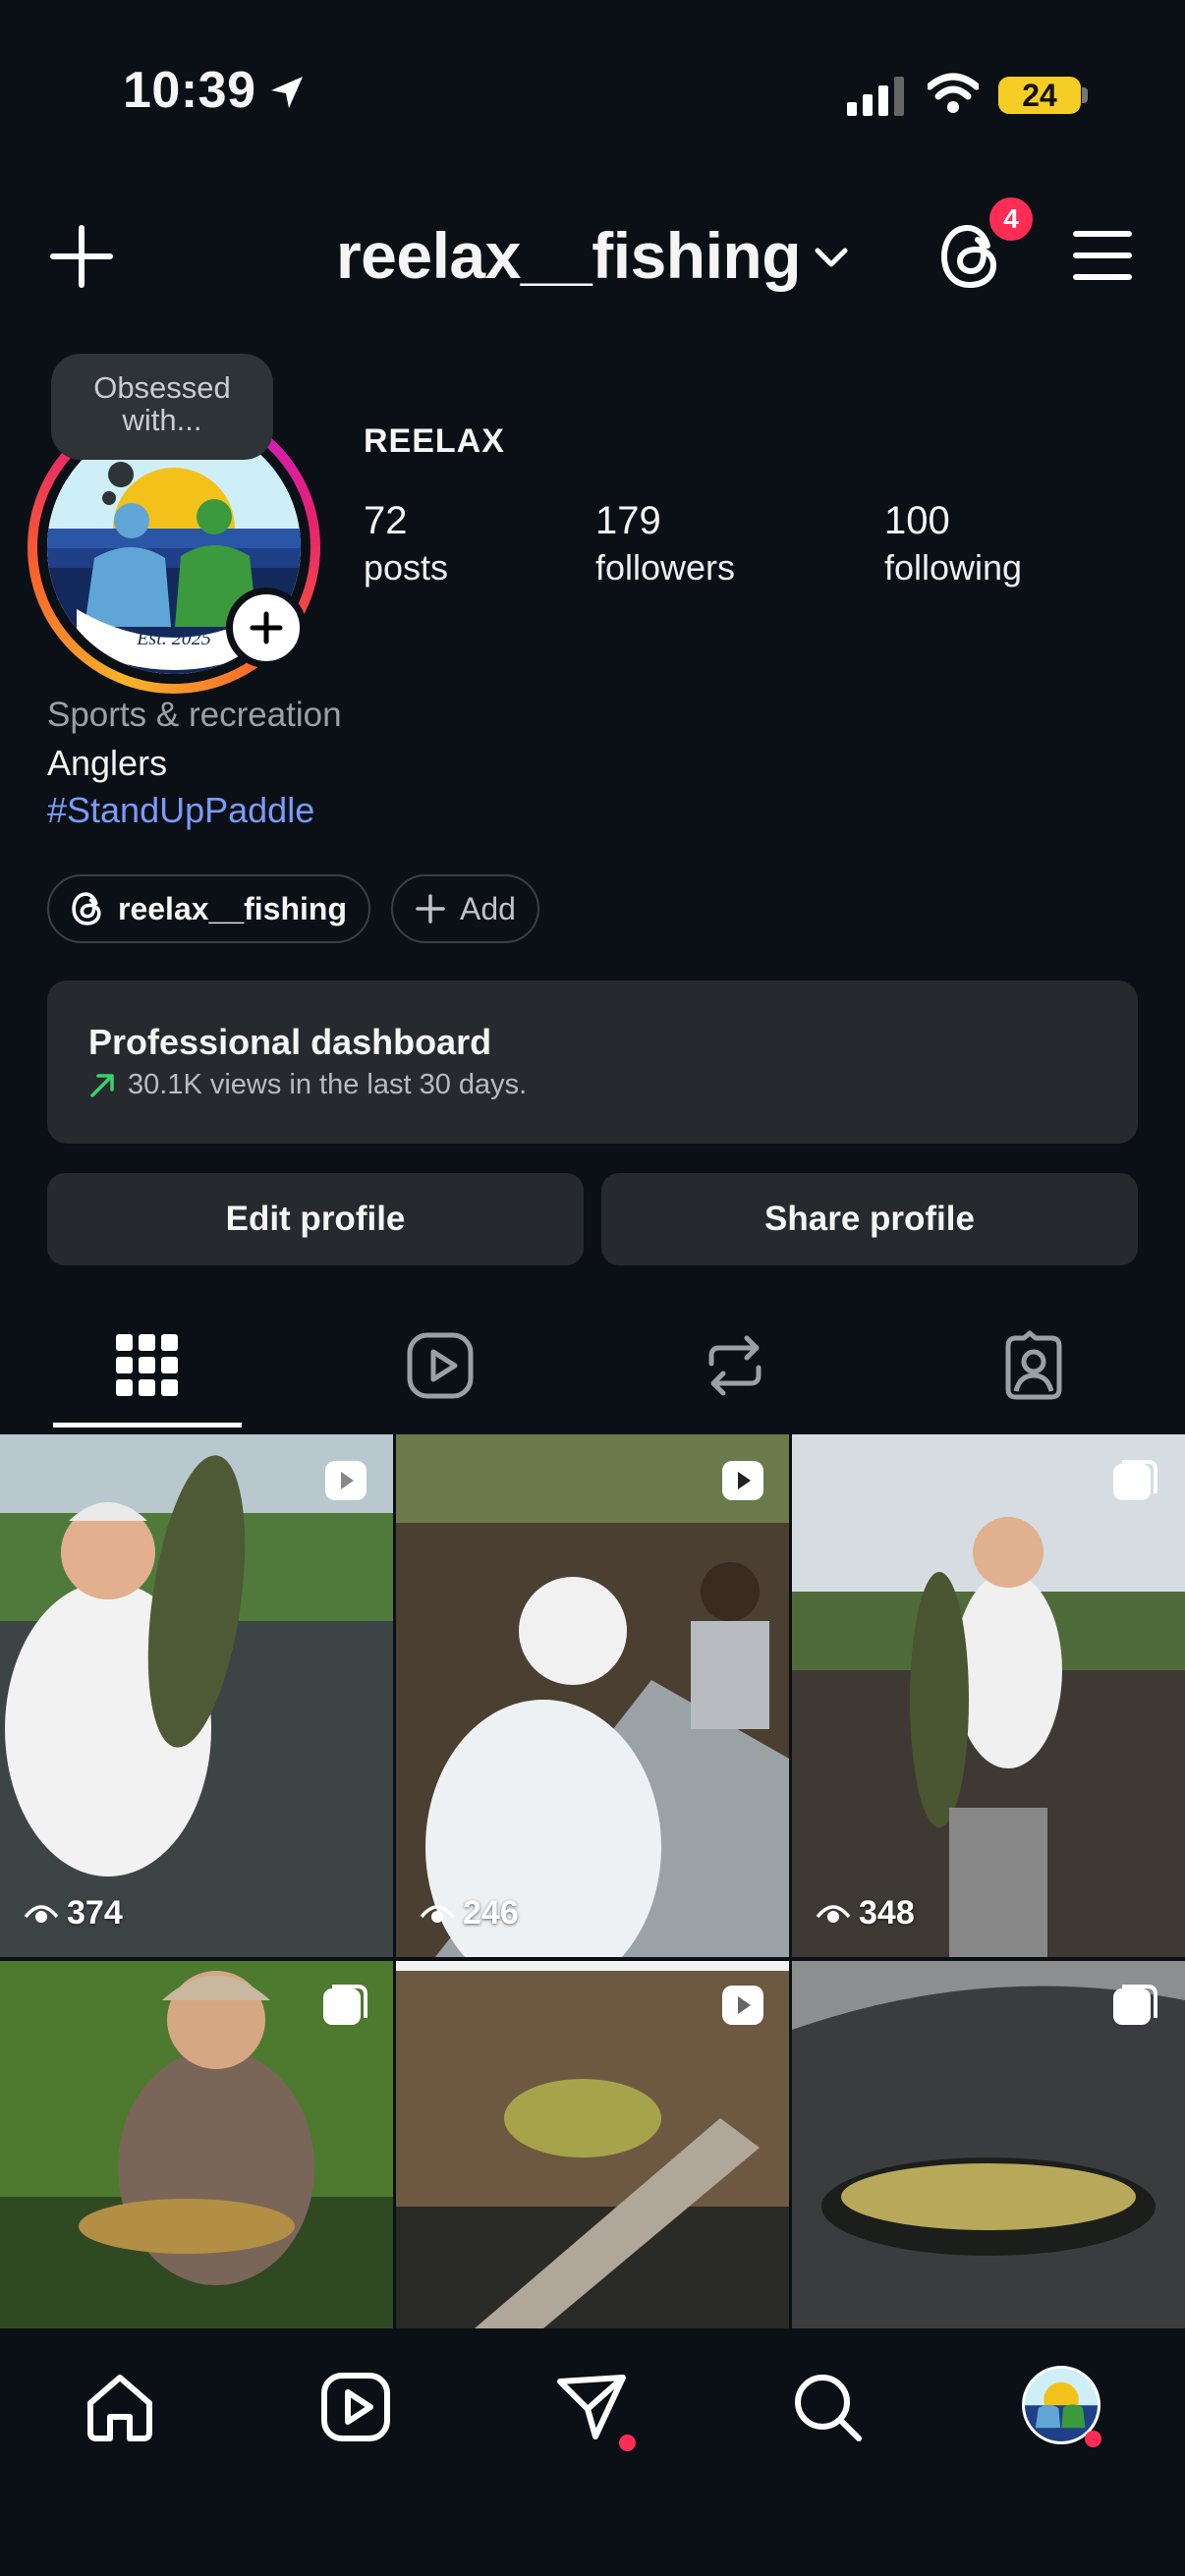  What do you see at coordinates (1103, 255) in the screenshot?
I see `menu-hamburger-icon` at bounding box center [1103, 255].